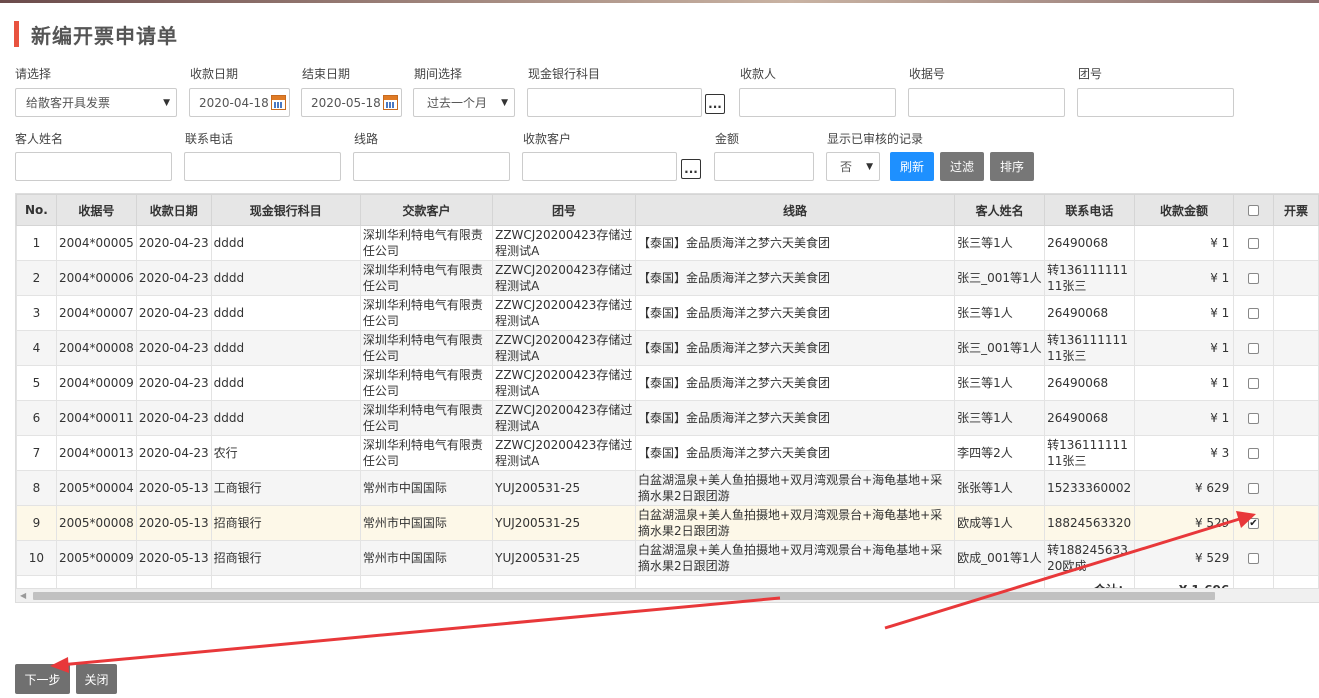 The height and width of the screenshot is (698, 1319). What do you see at coordinates (457, 103) in the screenshot?
I see `period-value: 过去一个月` at bounding box center [457, 103].